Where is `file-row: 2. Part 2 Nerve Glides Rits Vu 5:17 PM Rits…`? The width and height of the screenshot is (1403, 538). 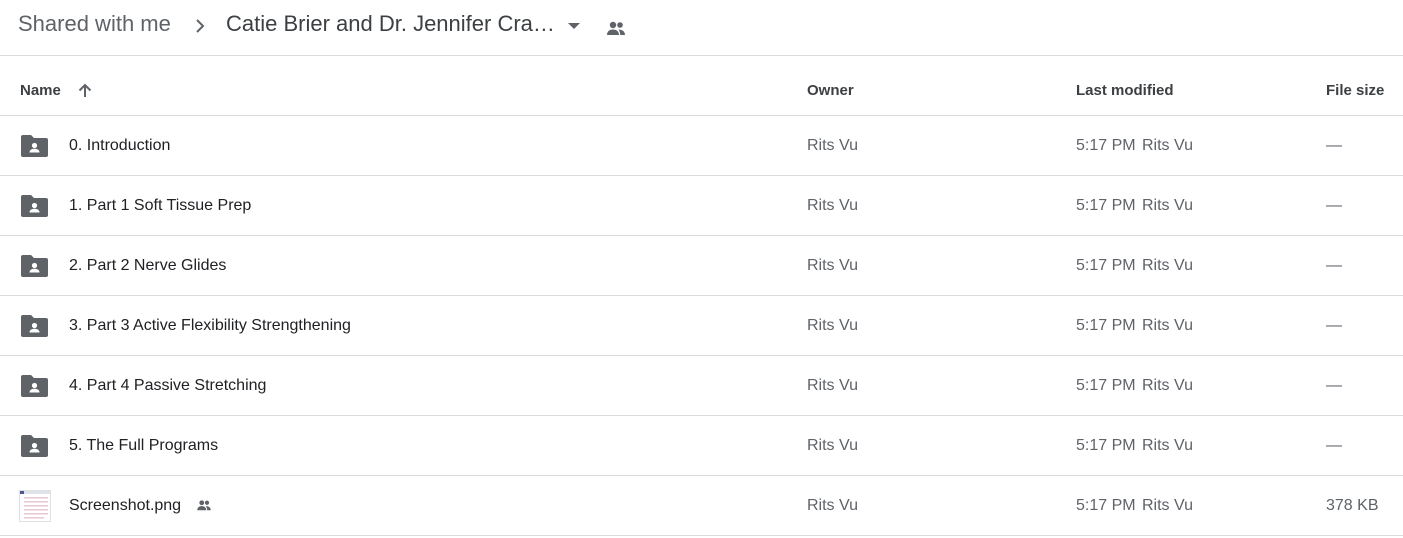 file-row: 2. Part 2 Nerve Glides Rits Vu 5:17 PM Rits… is located at coordinates (701, 266).